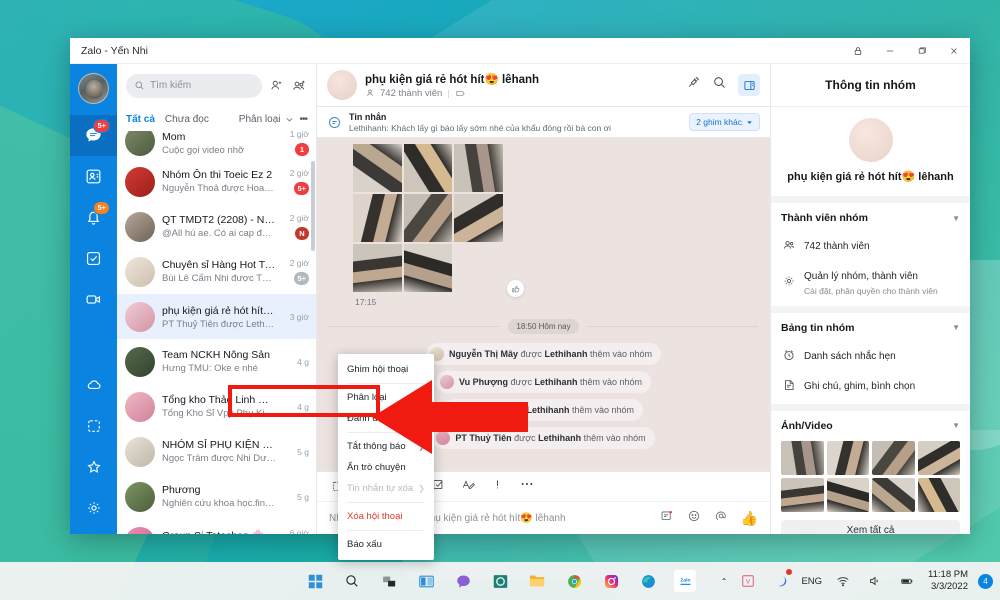 This screenshot has width=1000, height=600. What do you see at coordinates (276, 85) in the screenshot?
I see `add-friend-button` at bounding box center [276, 85].